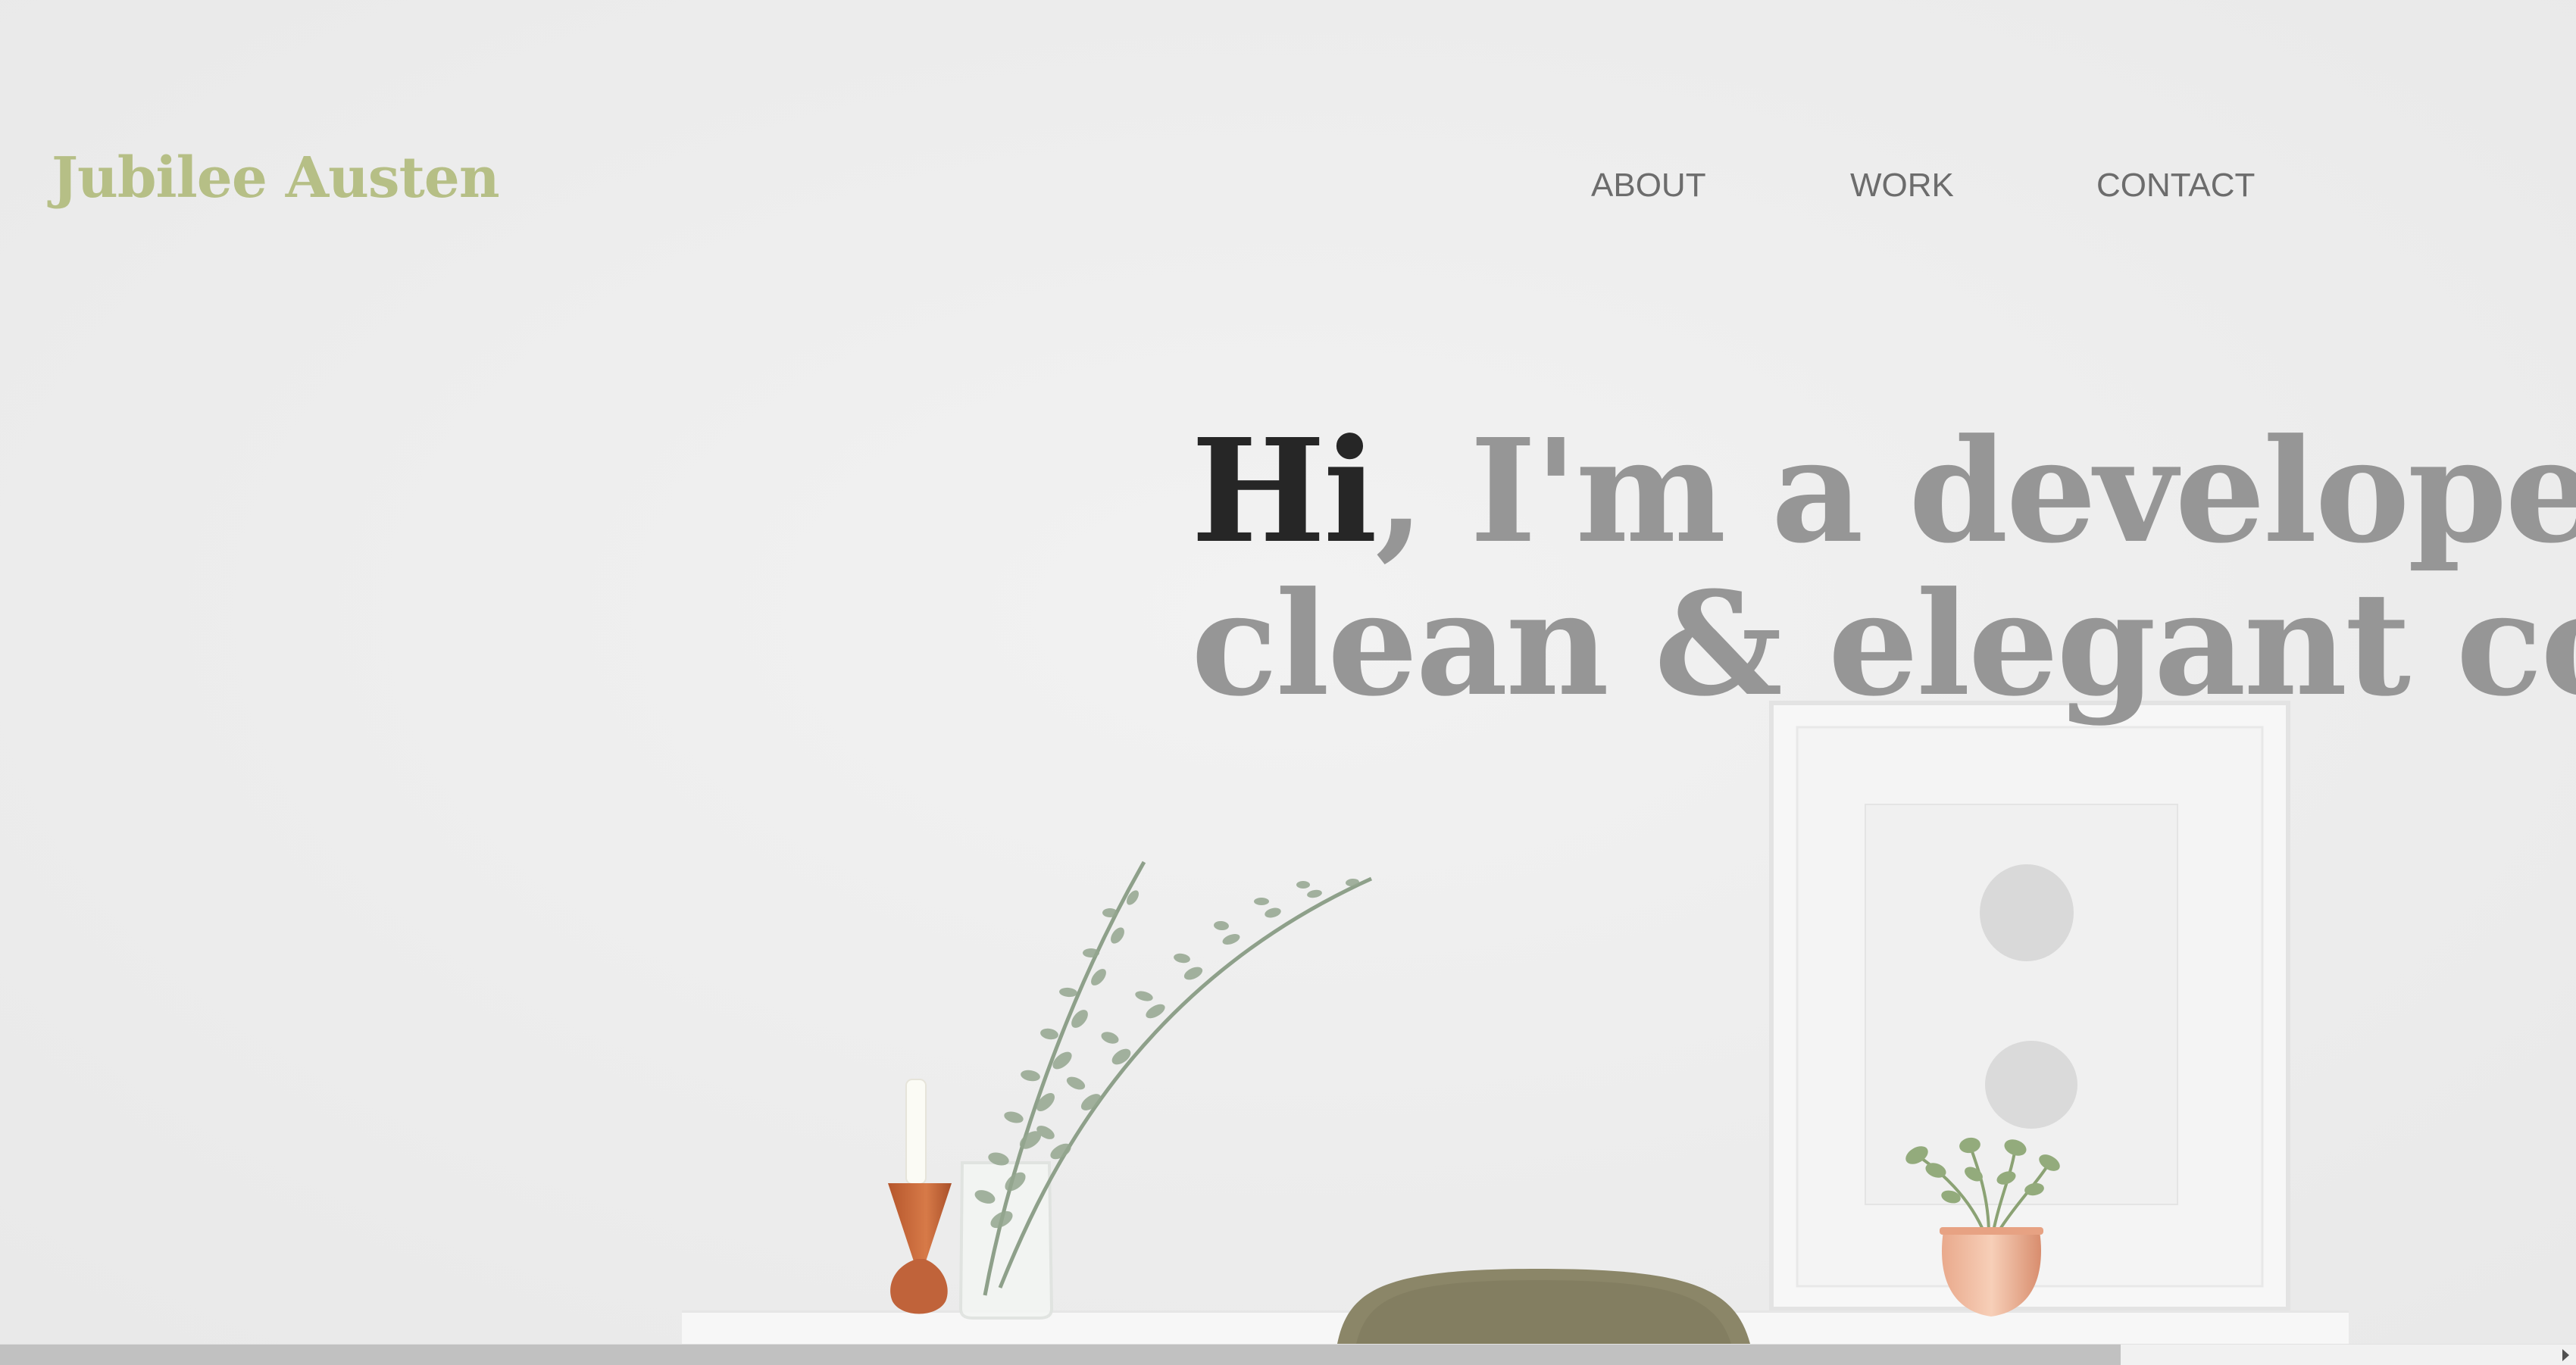  I want to click on horizontal-scrollbar-thumb, so click(1060, 1355).